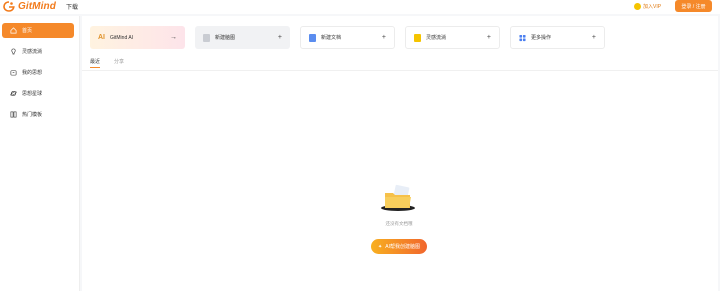 This screenshot has height=291, width=720. What do you see at coordinates (436, 38) in the screenshot?
I see `card-label: 灵感流淌` at bounding box center [436, 38].